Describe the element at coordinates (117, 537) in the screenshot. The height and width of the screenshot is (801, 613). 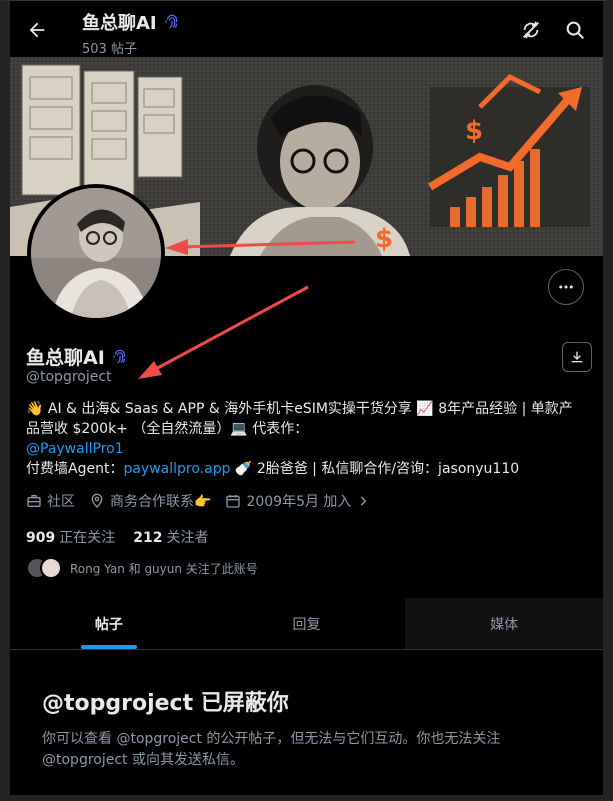
I see `follow-stats: 909 正在关注 212 关注者` at that location.